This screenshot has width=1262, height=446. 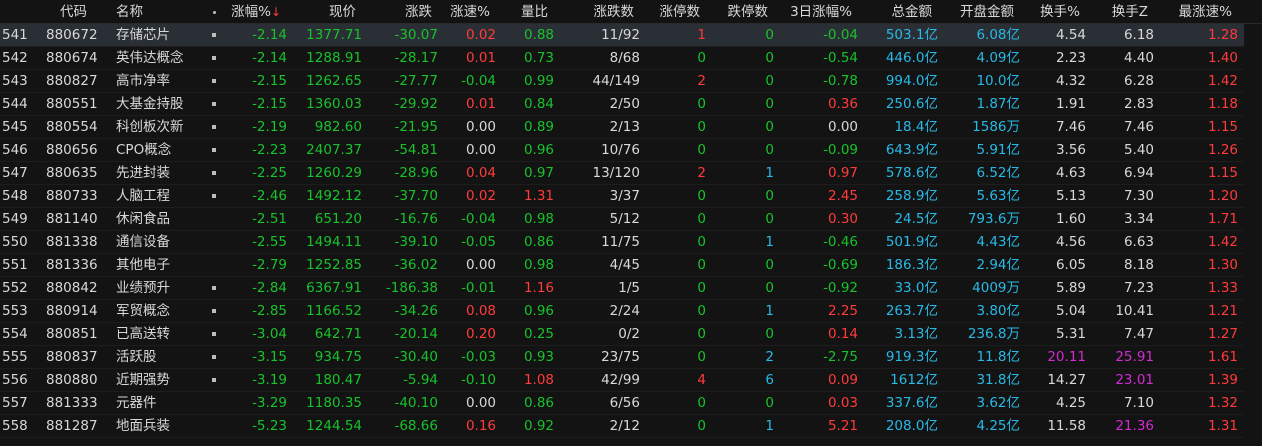 What do you see at coordinates (334, 242) in the screenshot?
I see `row-price: 1494.11` at bounding box center [334, 242].